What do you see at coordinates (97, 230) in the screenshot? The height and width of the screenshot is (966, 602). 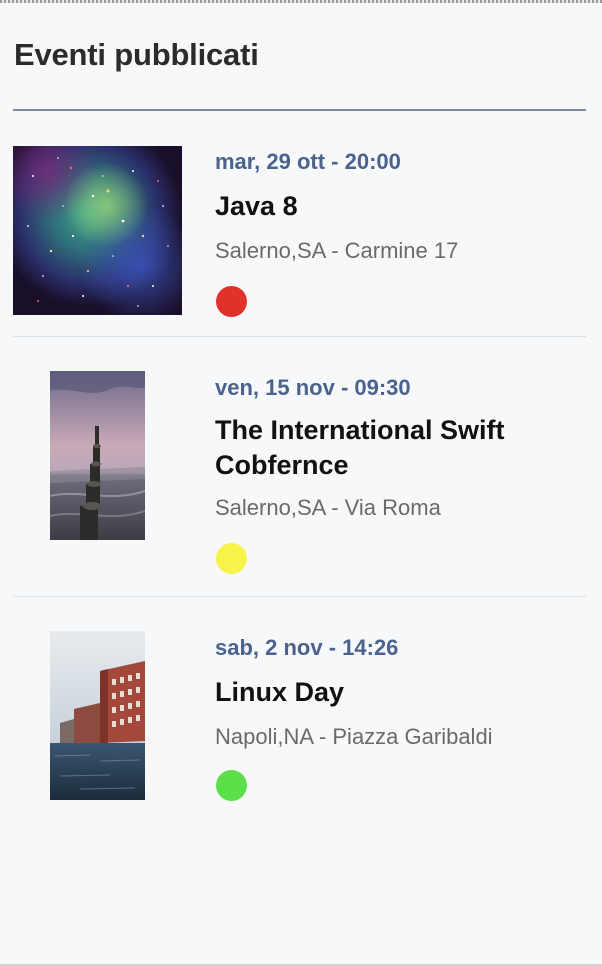 I see `event-image-galaxy` at bounding box center [97, 230].